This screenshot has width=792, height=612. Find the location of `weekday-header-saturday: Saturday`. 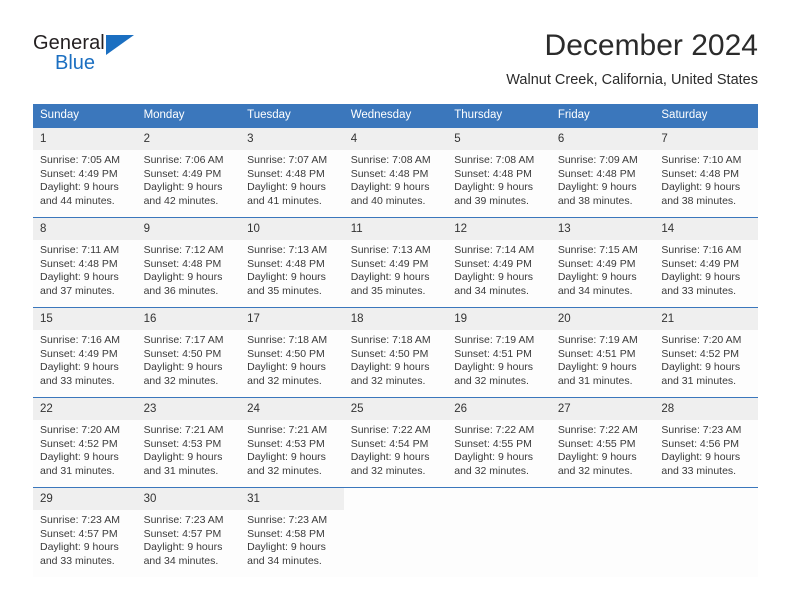

weekday-header-saturday: Saturday is located at coordinates (706, 115).